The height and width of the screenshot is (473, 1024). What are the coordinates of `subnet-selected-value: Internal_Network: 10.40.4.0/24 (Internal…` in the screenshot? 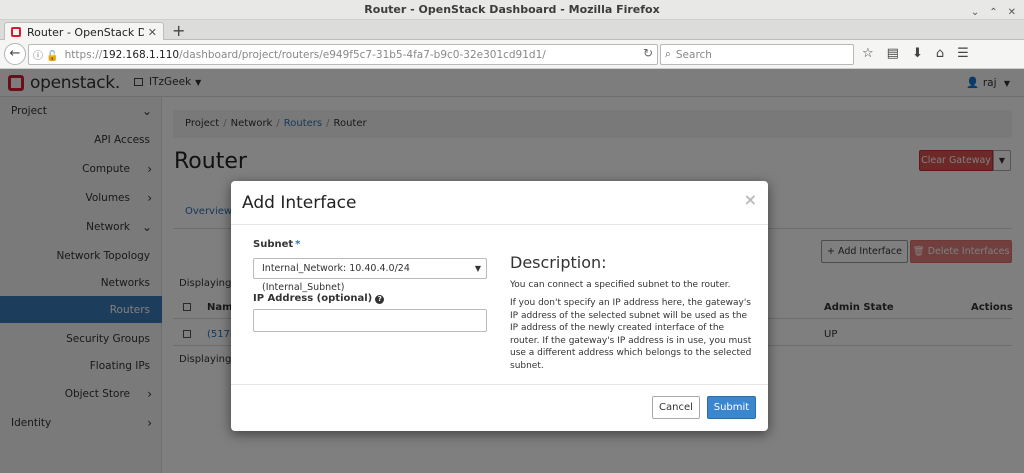 It's located at (336, 278).